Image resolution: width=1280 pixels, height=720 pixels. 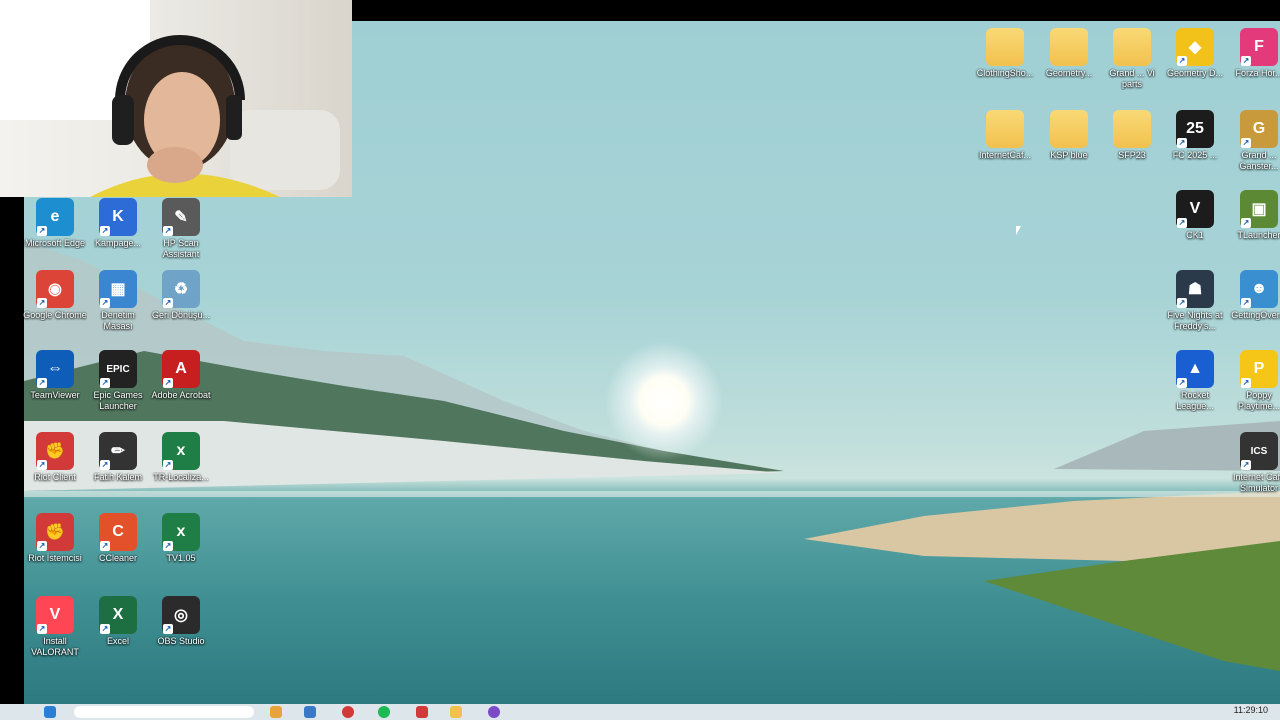 What do you see at coordinates (276, 712) in the screenshot?
I see `task-view-icon` at bounding box center [276, 712].